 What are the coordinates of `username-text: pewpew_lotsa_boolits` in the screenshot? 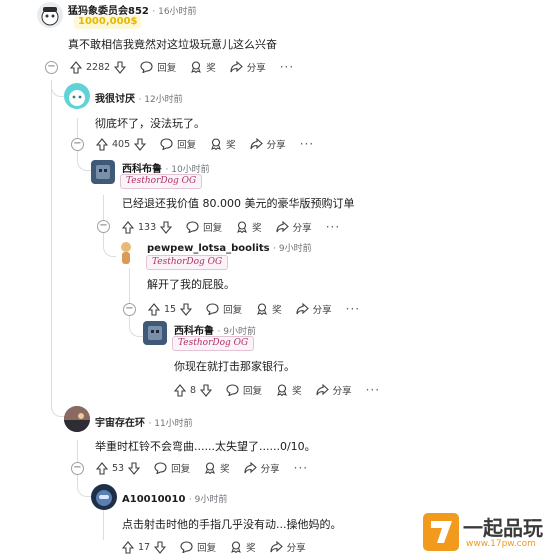 It's located at (208, 248).